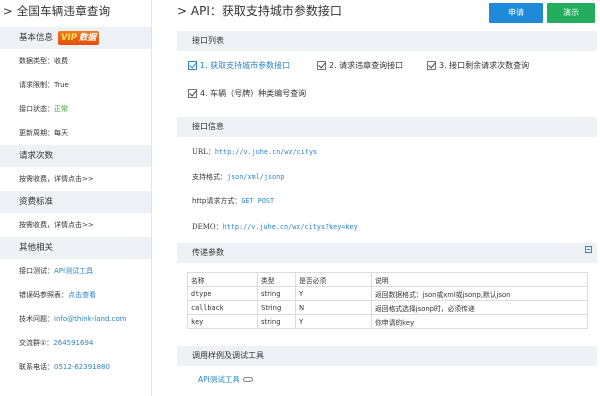  What do you see at coordinates (79, 38) in the screenshot?
I see `vip-badge: VIP 数据` at bounding box center [79, 38].